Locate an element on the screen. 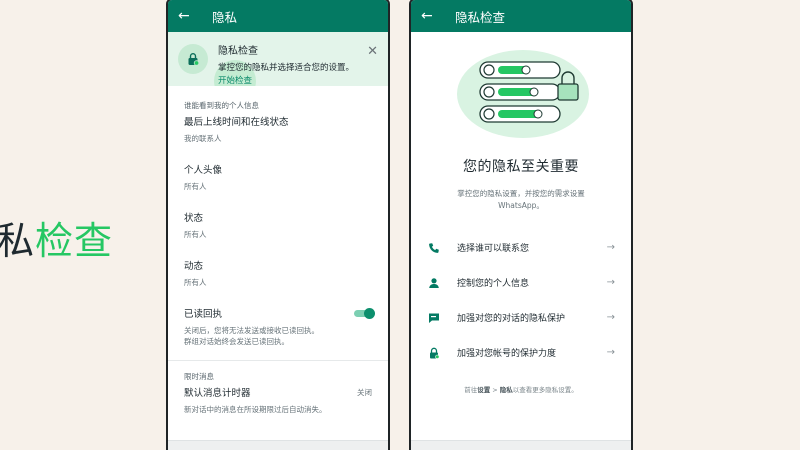 Image resolution: width=800 pixels, height=450 pixels. option-label: 控制您的个人信息 is located at coordinates (493, 284).